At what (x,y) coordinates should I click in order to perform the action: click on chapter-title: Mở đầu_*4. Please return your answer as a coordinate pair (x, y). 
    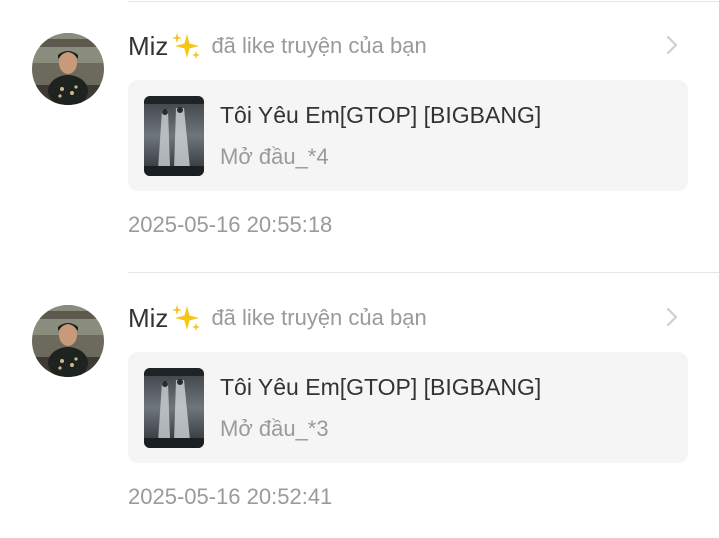
    Looking at the image, I should click on (274, 156).